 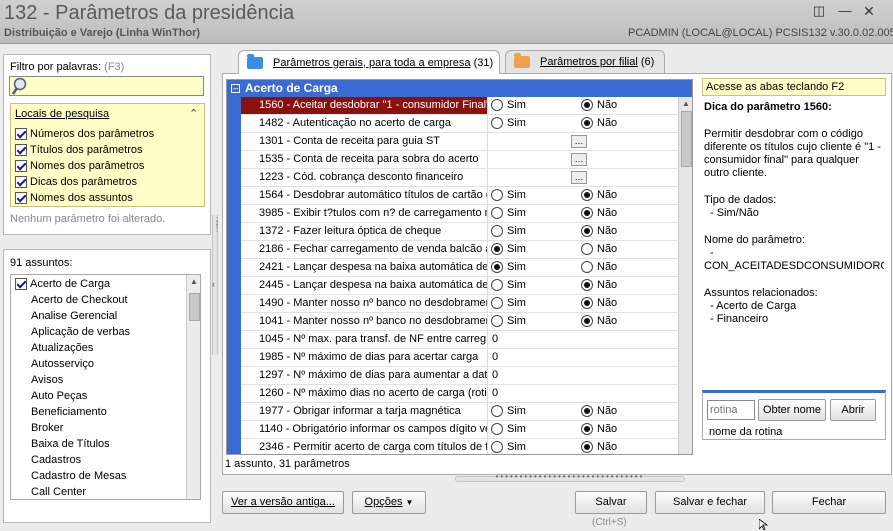 What do you see at coordinates (61, 412) in the screenshot?
I see `list-item: Beneficiamento` at bounding box center [61, 412].